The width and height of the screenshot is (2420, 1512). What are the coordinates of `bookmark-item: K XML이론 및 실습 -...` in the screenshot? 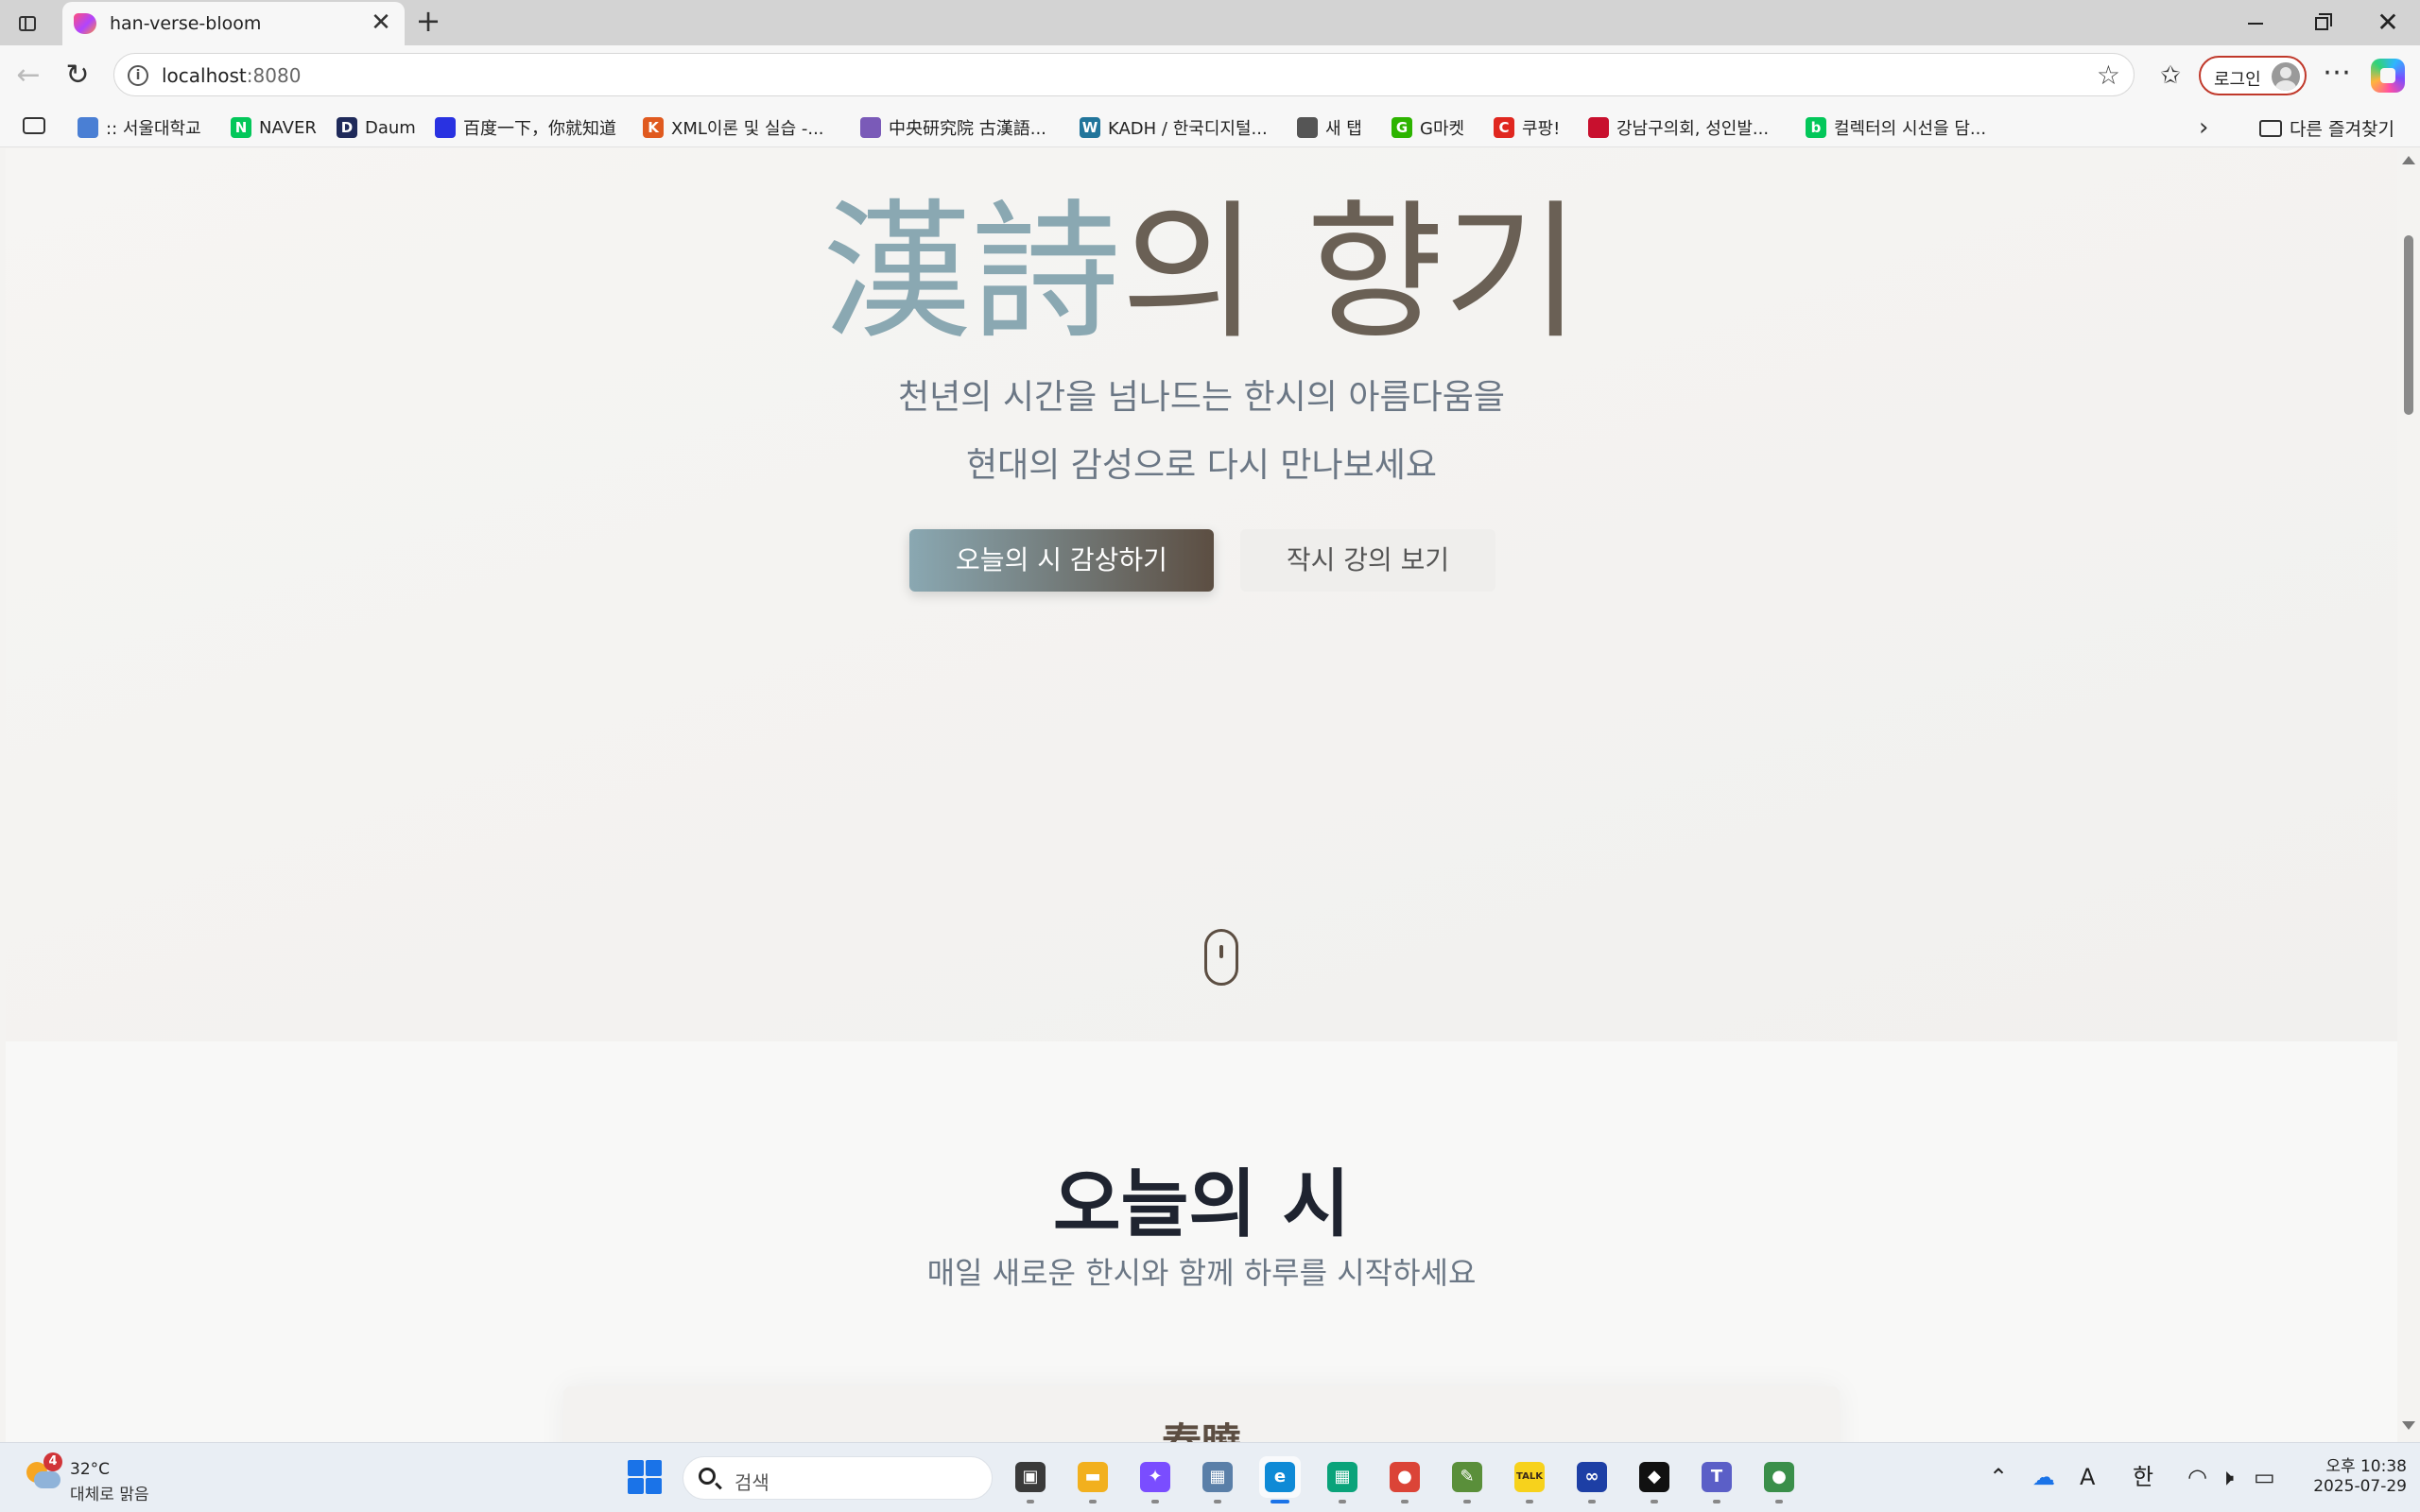 It's located at (733, 127).